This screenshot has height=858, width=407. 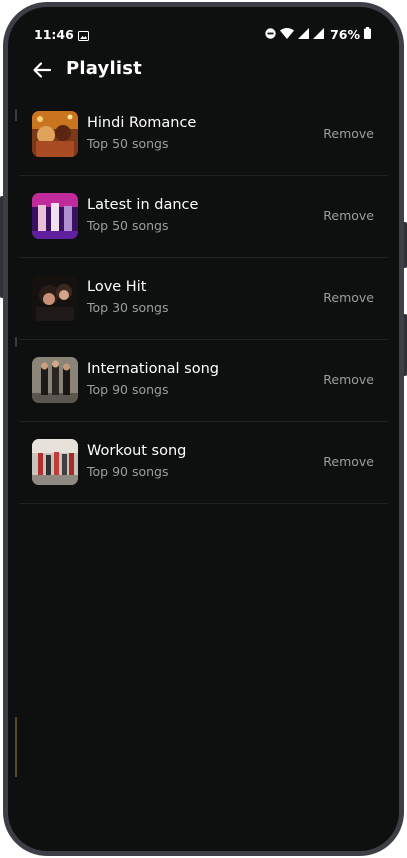 I want to click on page-title: Playlist, so click(x=104, y=68).